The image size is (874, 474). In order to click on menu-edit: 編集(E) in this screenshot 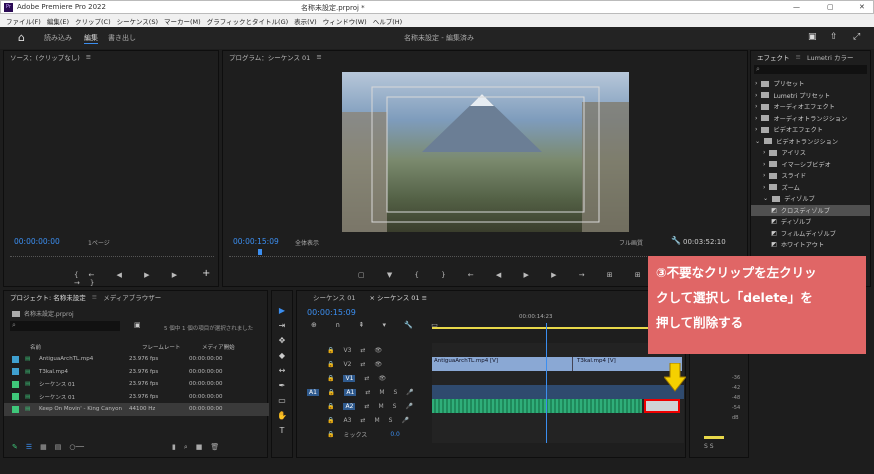, I will do `click(58, 21)`.